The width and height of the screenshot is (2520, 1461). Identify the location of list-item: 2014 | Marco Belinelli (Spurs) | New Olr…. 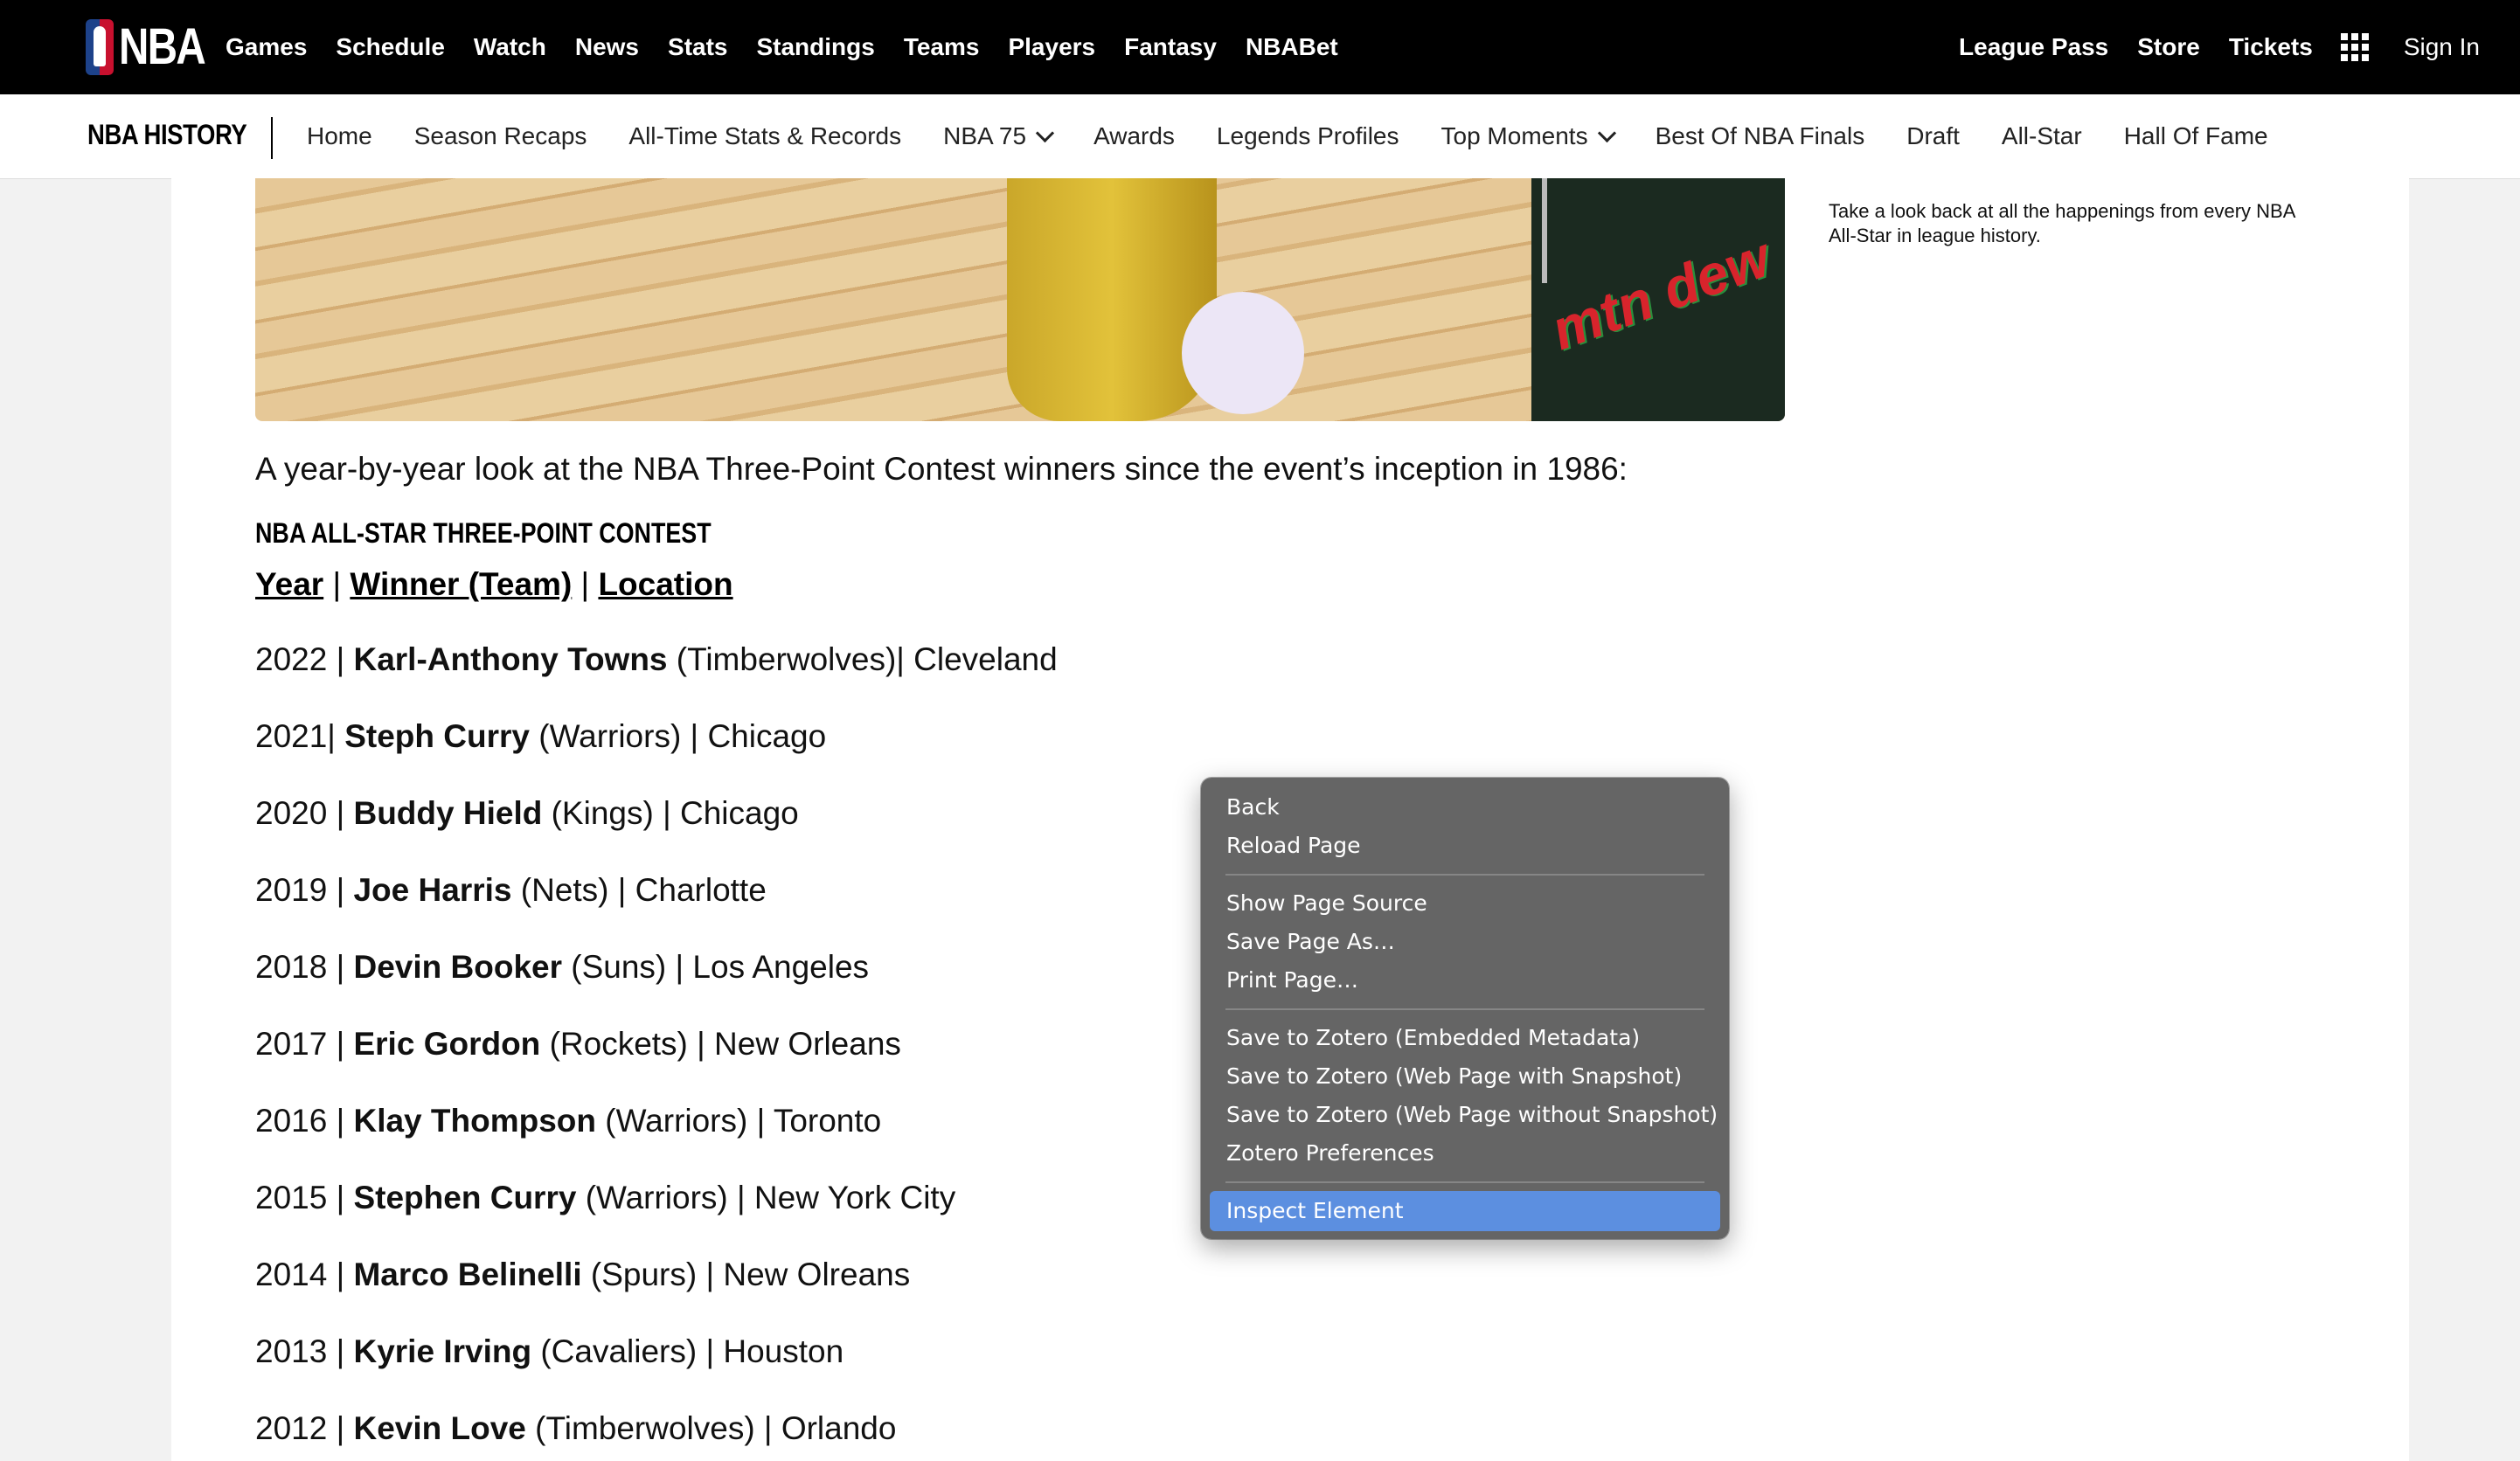
(582, 1275).